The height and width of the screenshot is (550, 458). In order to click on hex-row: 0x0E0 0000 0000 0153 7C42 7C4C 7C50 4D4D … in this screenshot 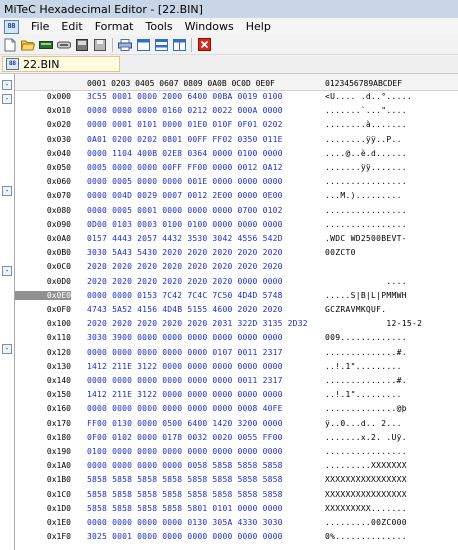, I will do `click(236, 296)`.